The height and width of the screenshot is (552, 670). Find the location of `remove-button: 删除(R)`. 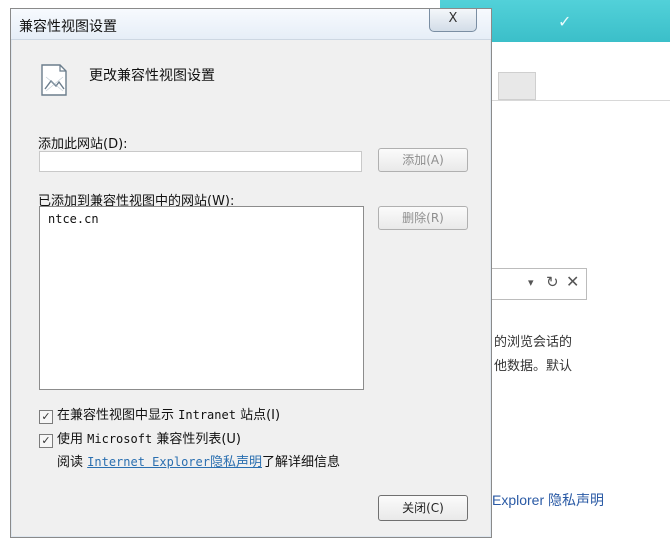

remove-button: 删除(R) is located at coordinates (423, 218).